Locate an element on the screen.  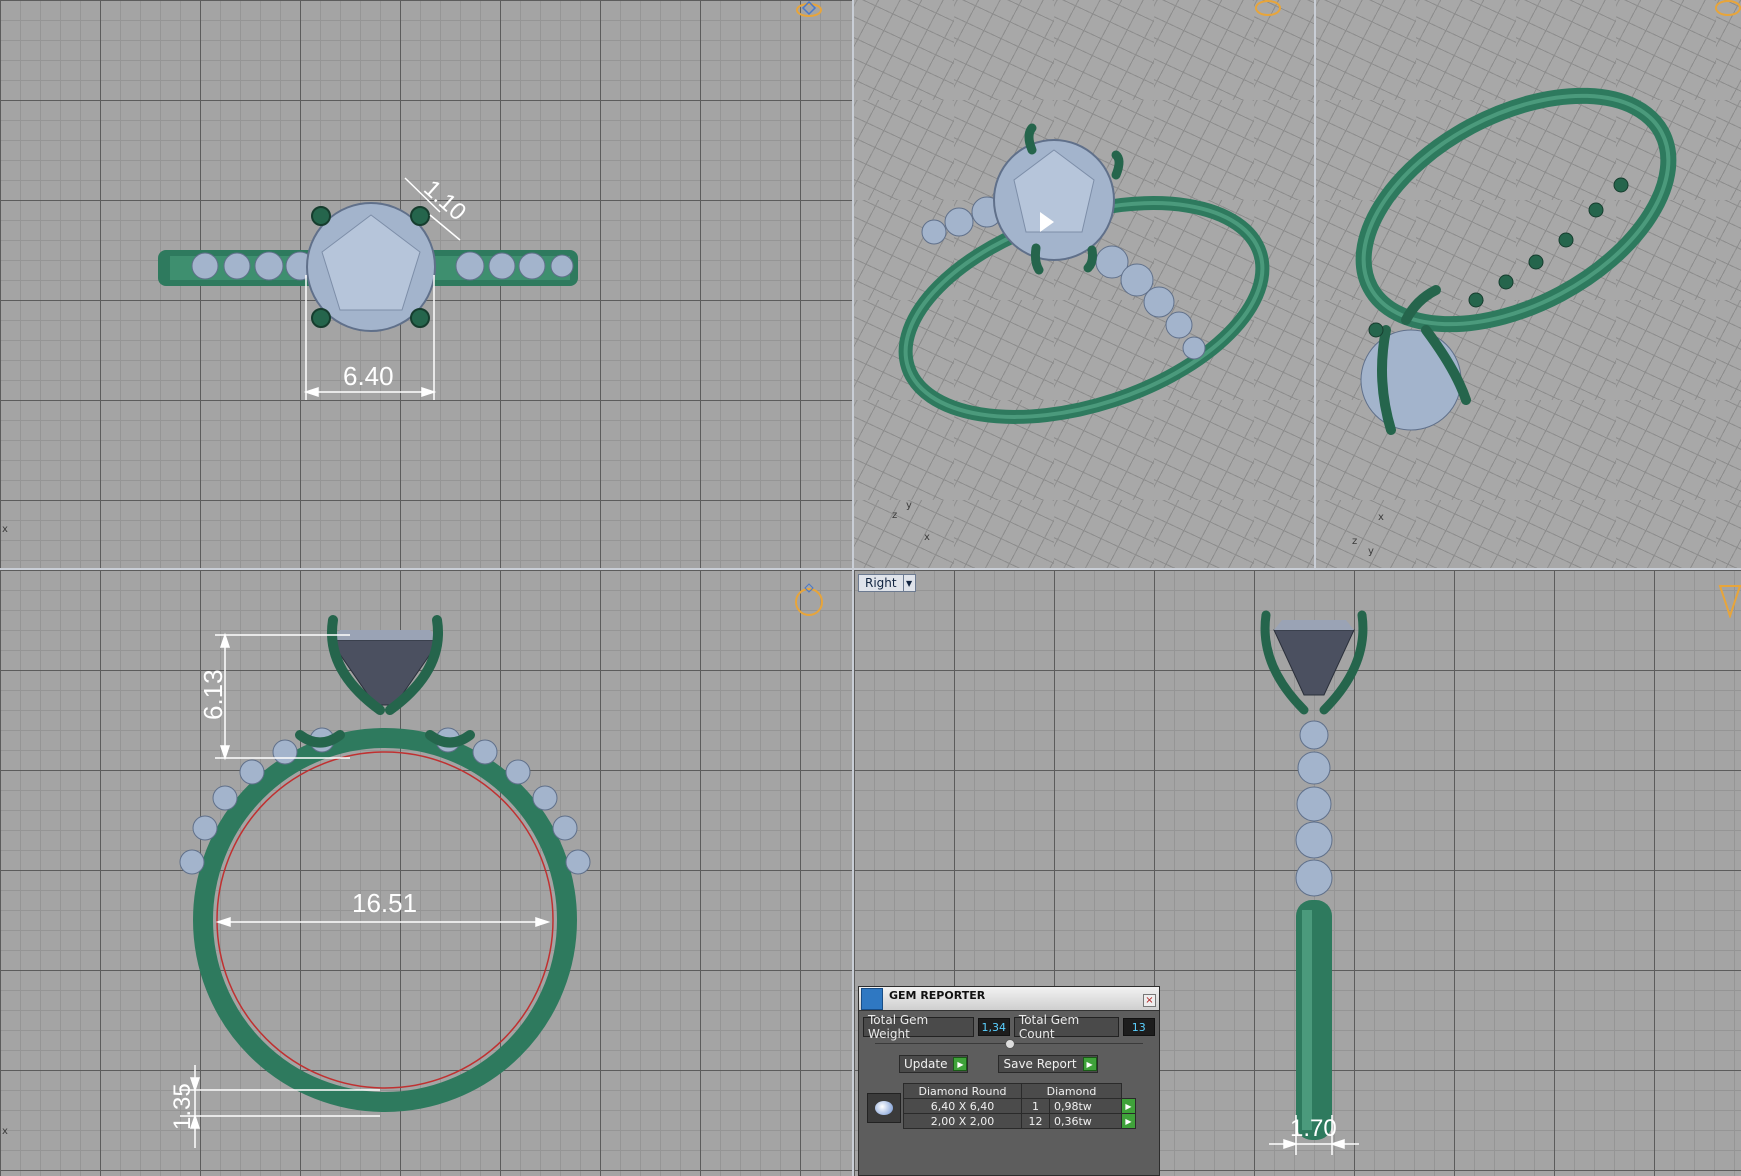
gem-reporter-title: GEM REPORTER is located at coordinates (937, 995).